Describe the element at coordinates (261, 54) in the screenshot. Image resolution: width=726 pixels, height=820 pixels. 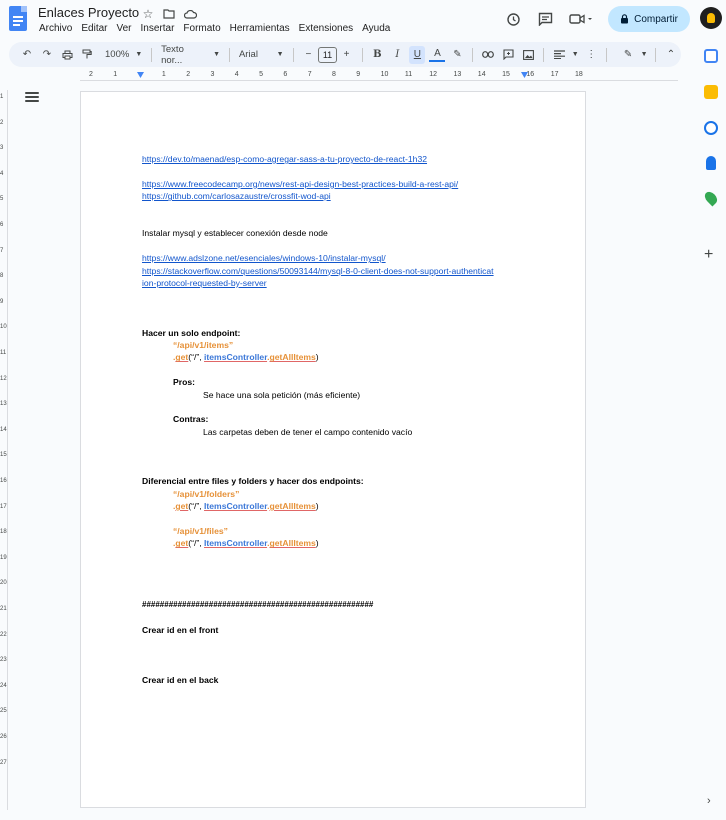
I see `font-select: Arial ▼` at that location.